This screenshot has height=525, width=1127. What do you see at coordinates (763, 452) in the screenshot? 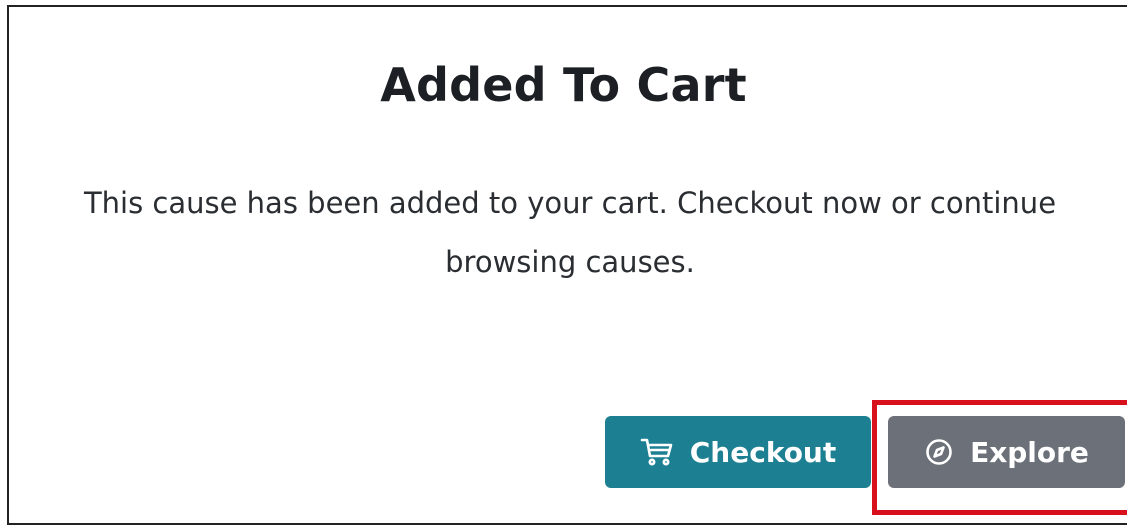
I see `checkout-label: Checkout` at bounding box center [763, 452].